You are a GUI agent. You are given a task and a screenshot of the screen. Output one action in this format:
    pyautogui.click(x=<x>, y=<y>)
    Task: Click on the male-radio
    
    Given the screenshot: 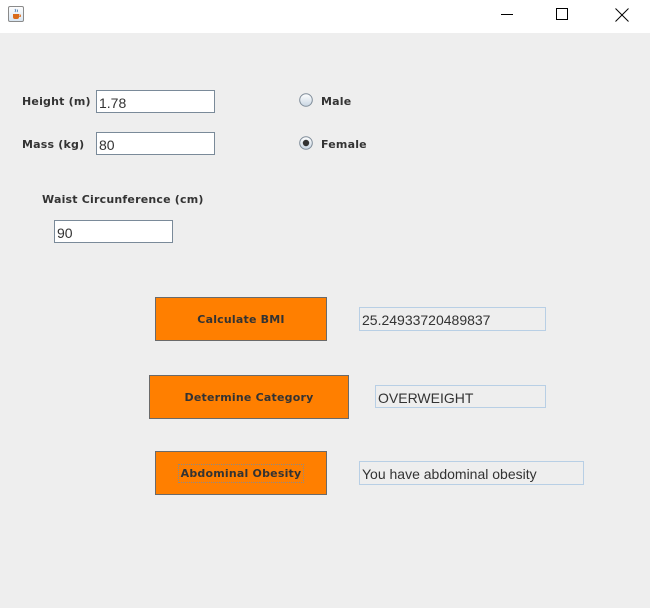 What is the action you would take?
    pyautogui.click(x=306, y=100)
    